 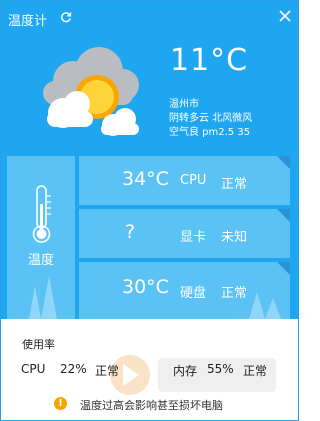 What do you see at coordinates (209, 60) in the screenshot?
I see `current-temperature: 11°C` at bounding box center [209, 60].